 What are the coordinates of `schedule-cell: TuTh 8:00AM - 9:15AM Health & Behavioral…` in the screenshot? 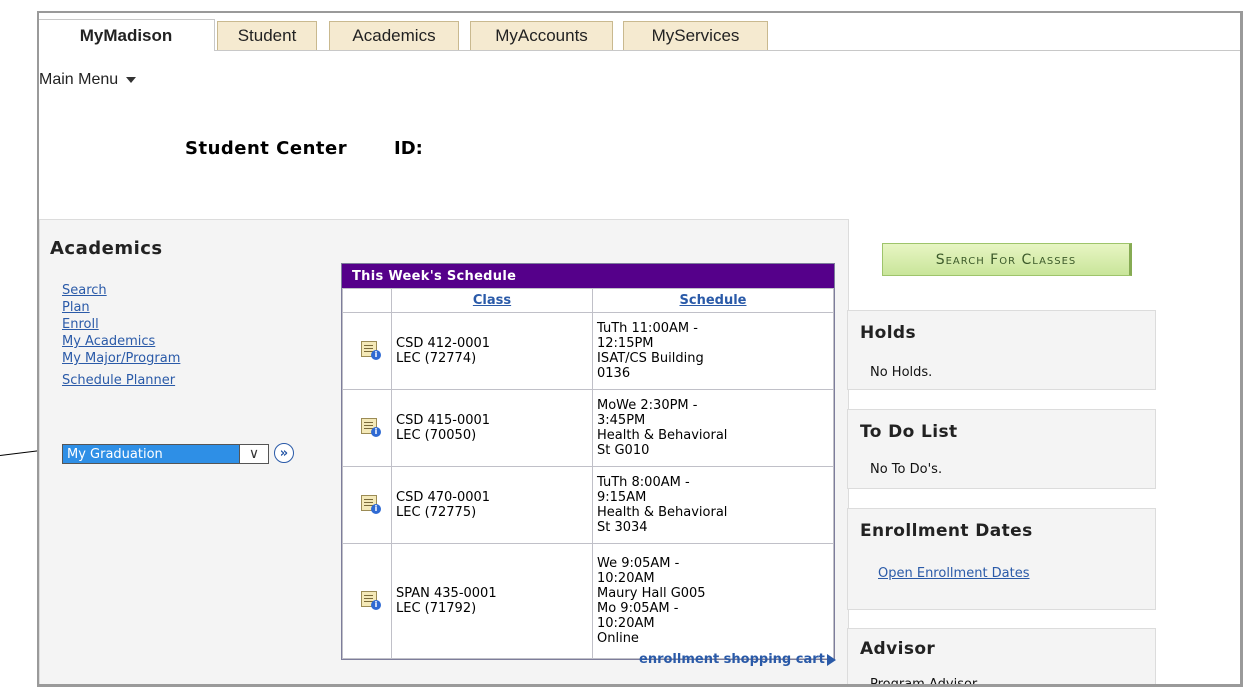 It's located at (713, 505).